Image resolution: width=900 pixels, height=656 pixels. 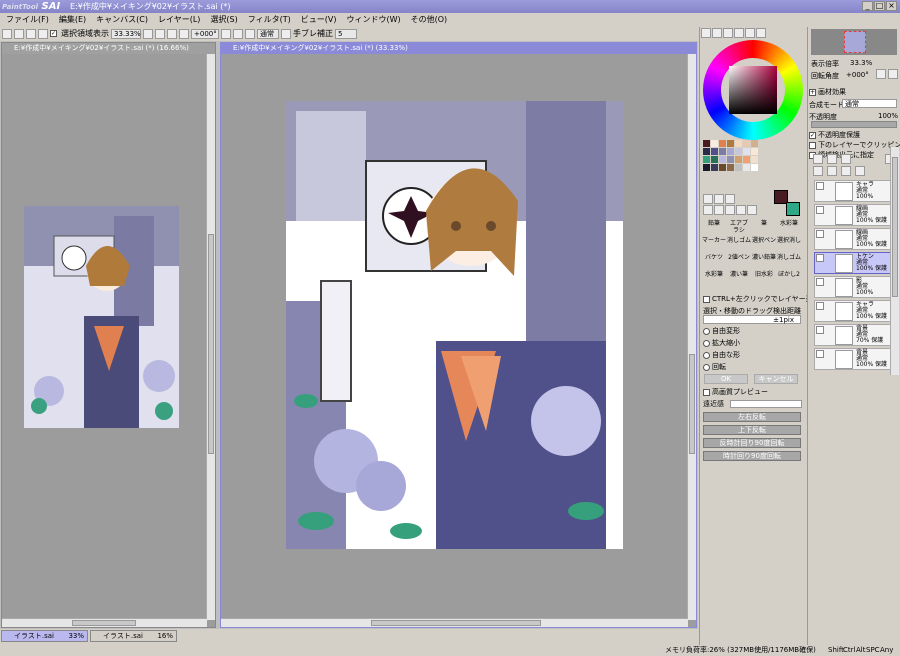 I want to click on layer-item: キャラ 通常 100%, so click(x=855, y=191).